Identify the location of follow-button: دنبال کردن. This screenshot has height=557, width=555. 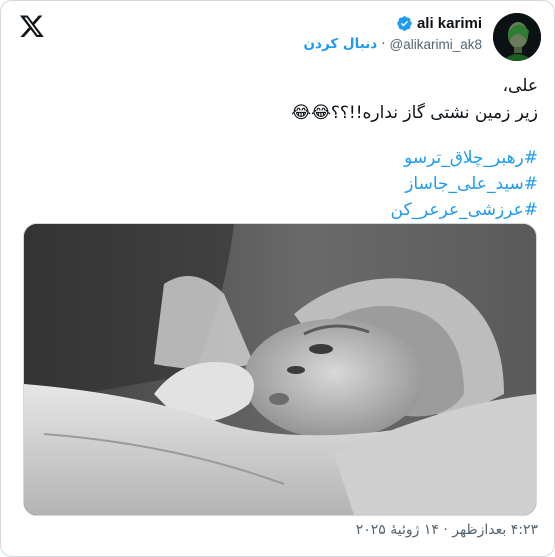
(341, 44).